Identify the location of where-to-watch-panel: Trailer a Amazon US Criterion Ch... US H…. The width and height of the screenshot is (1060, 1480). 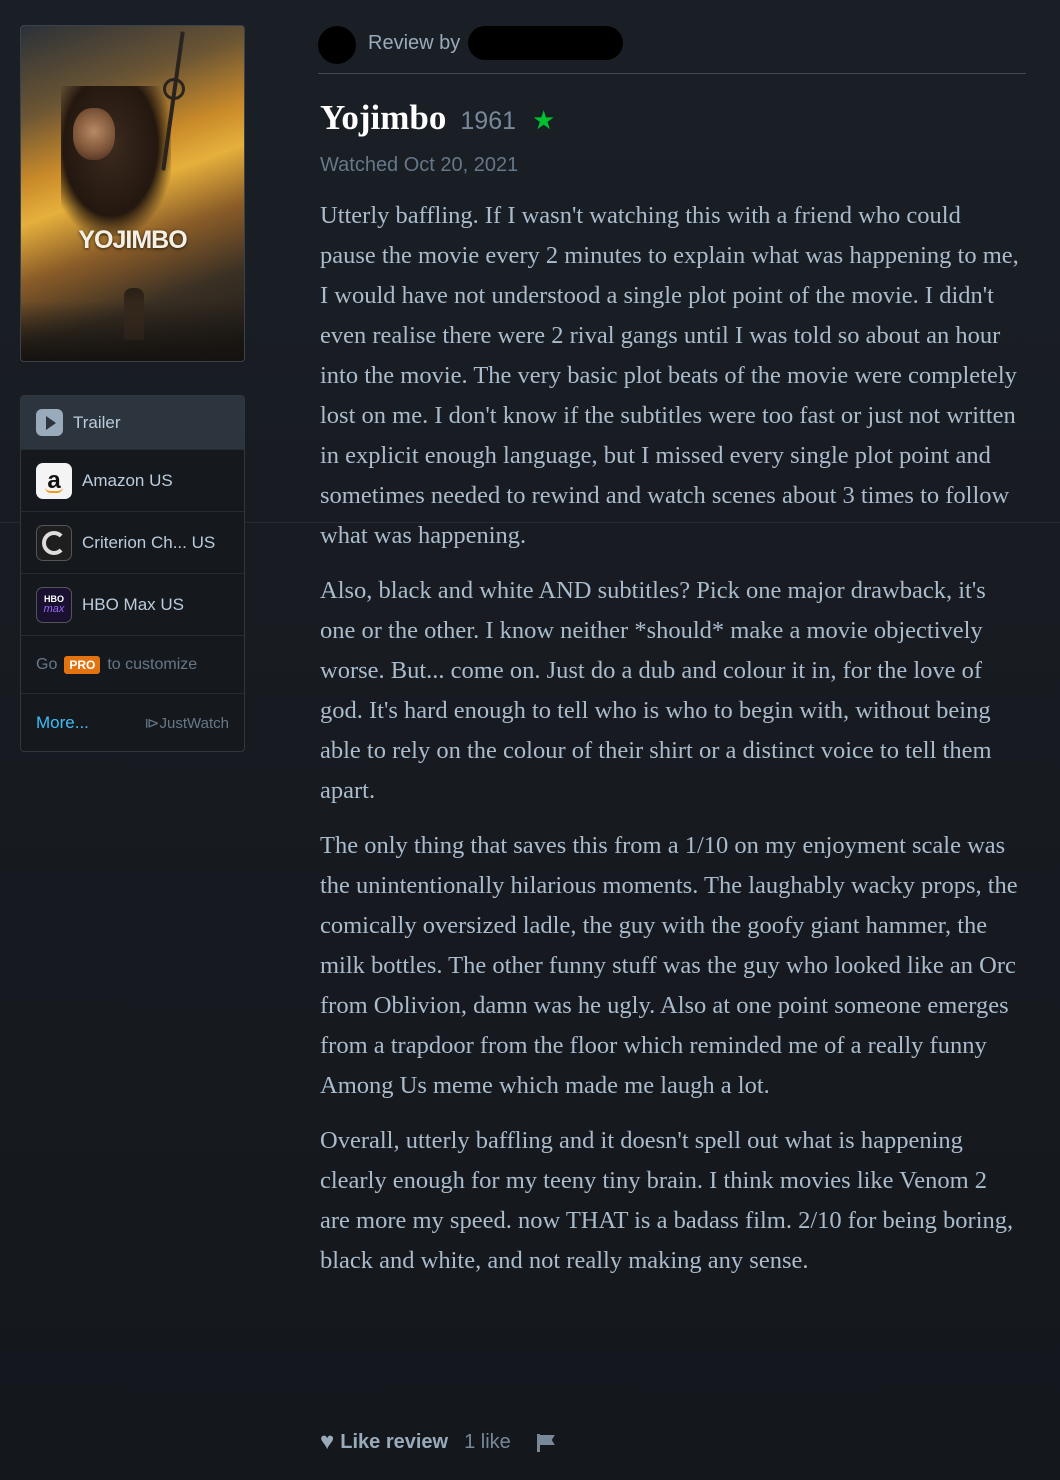
(132, 573).